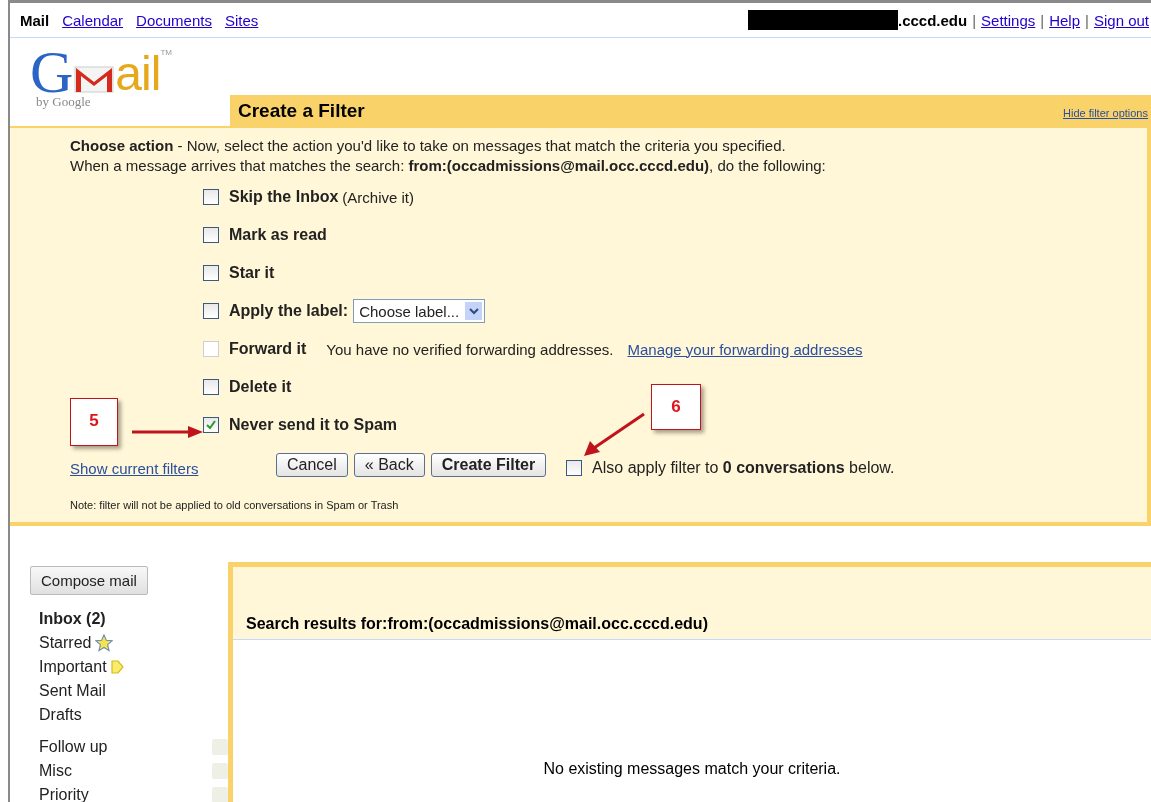  Describe the element at coordinates (55, 771) in the screenshot. I see `label-link: Misc` at that location.